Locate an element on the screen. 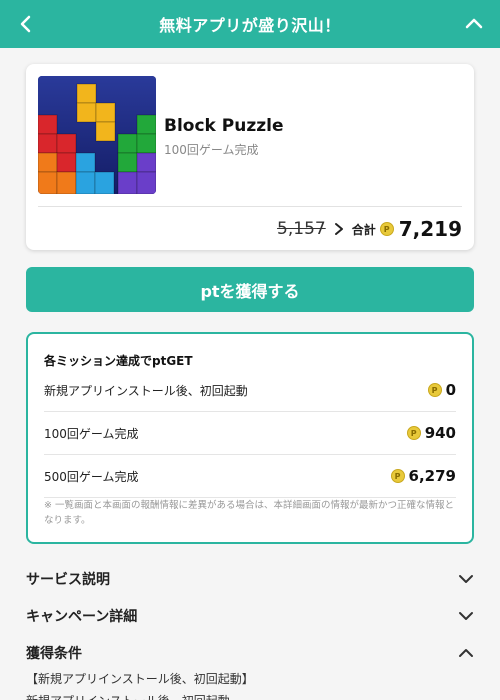 The image size is (500, 700). condition-heading: 【新規アプリインストール後、初回起動】 is located at coordinates (140, 679).